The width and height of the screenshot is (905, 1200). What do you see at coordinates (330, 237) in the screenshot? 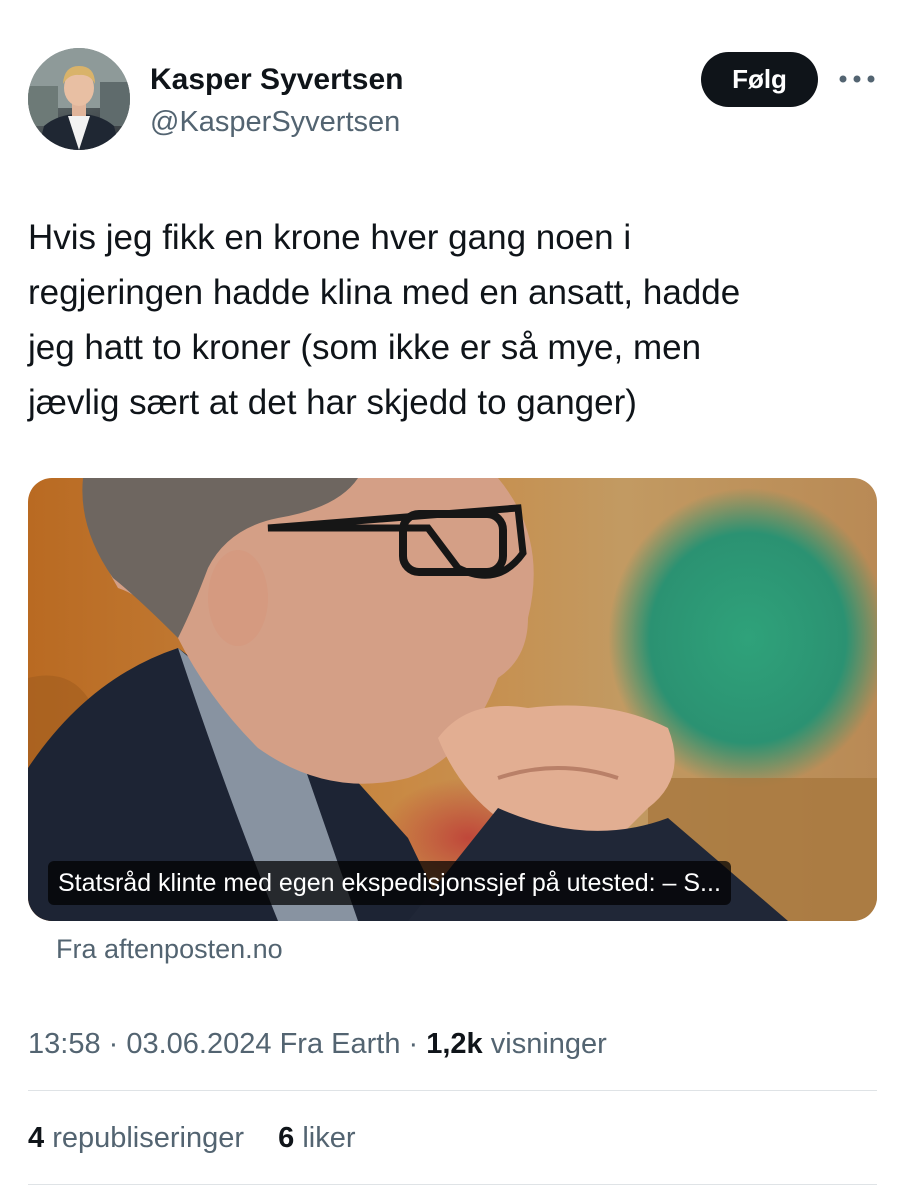
I see `tweet-text-line: Hvis jeg fikk en krone hver gang noen i` at bounding box center [330, 237].